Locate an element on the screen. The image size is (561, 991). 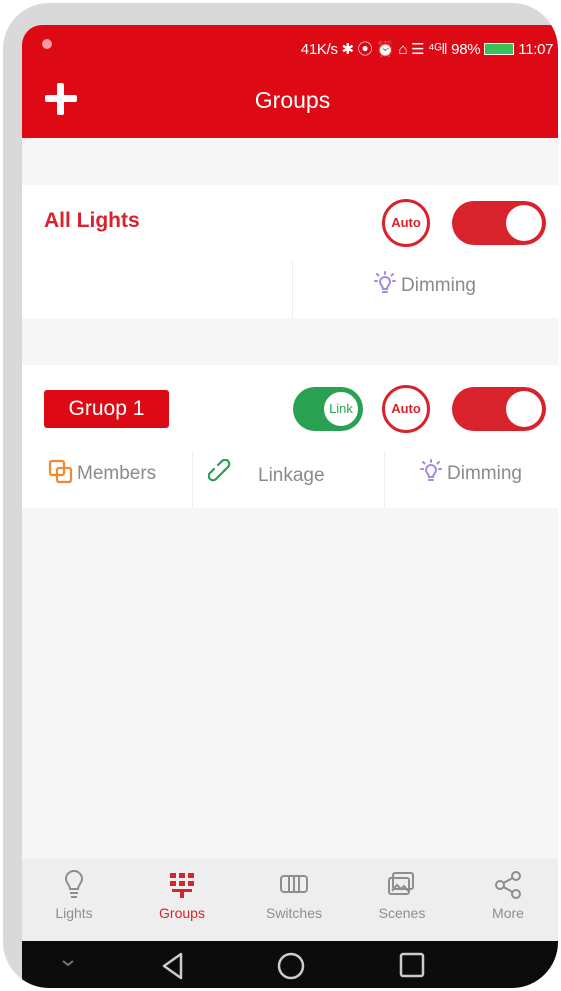
nav-item-switches: Switches is located at coordinates (294, 894).